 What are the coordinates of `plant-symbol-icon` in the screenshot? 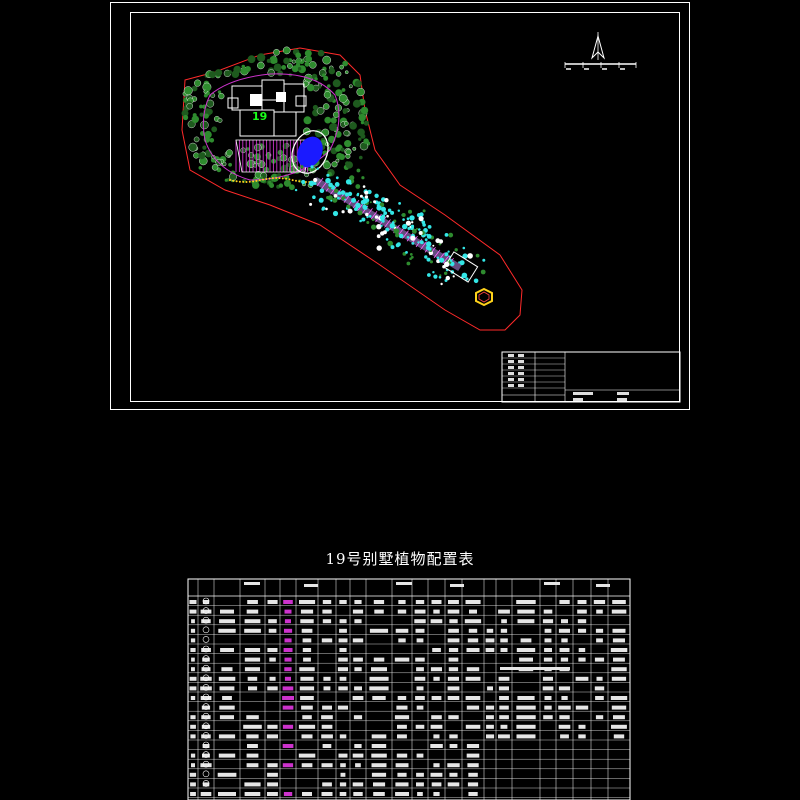 It's located at (206, 630).